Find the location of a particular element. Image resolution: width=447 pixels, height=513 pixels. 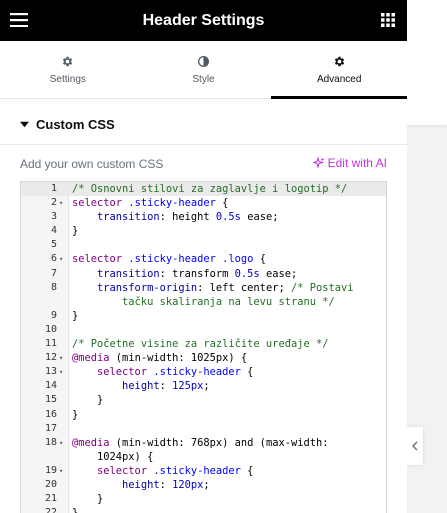

line-number: 12 is located at coordinates (50, 358).